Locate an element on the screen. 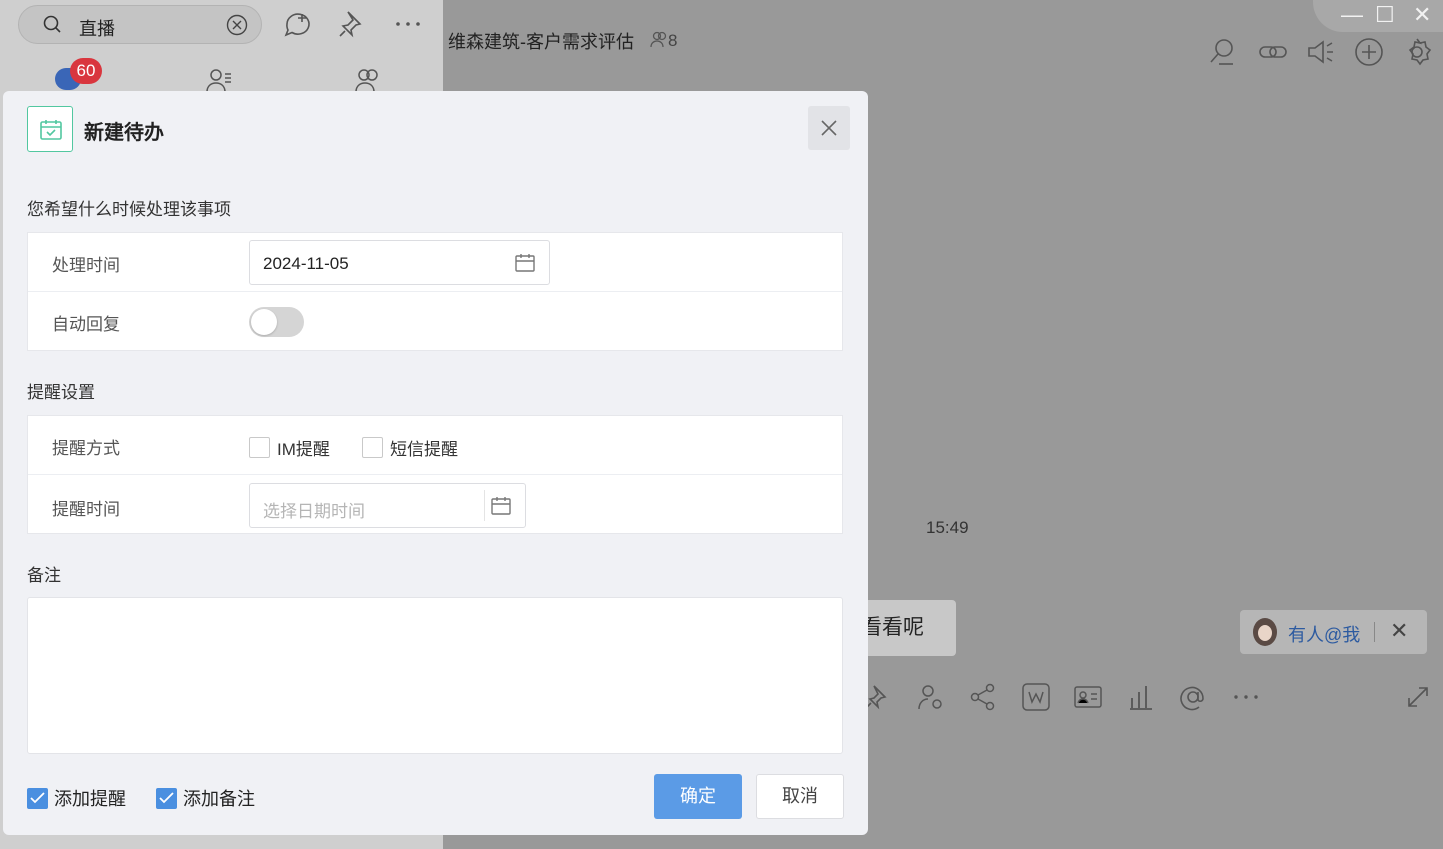 The image size is (1443, 849). auto-reply-label: 自动回复 is located at coordinates (86, 324).